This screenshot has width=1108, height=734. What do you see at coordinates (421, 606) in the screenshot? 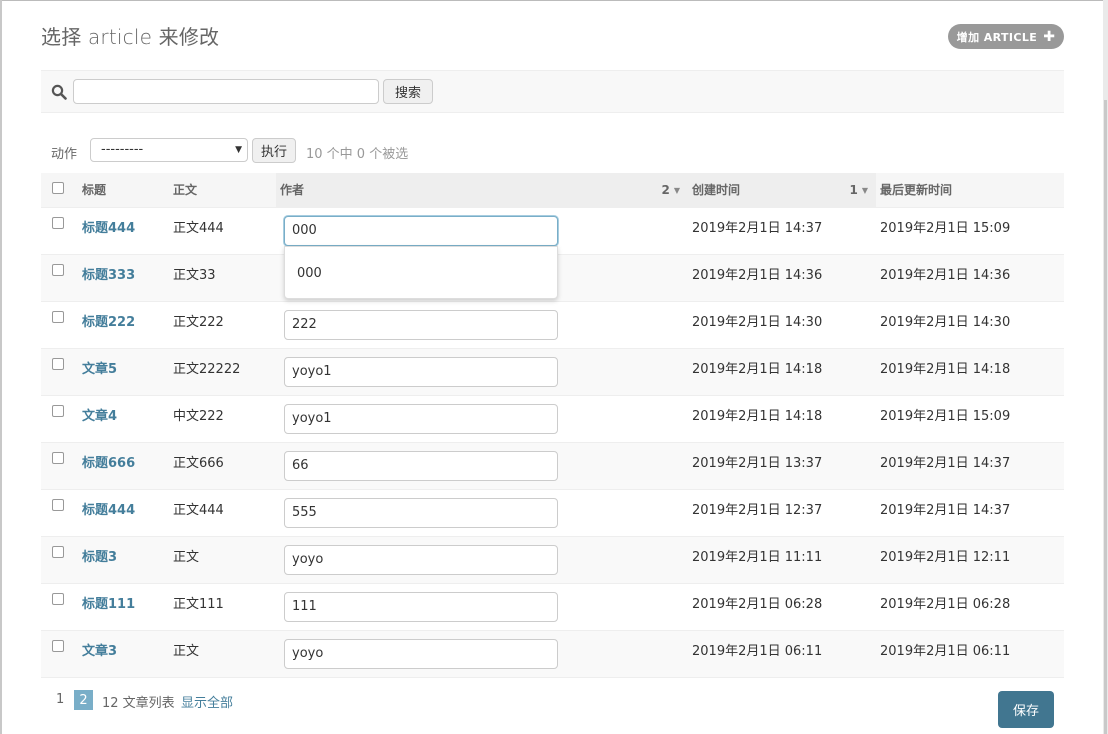
I see `author-input: 111` at bounding box center [421, 606].